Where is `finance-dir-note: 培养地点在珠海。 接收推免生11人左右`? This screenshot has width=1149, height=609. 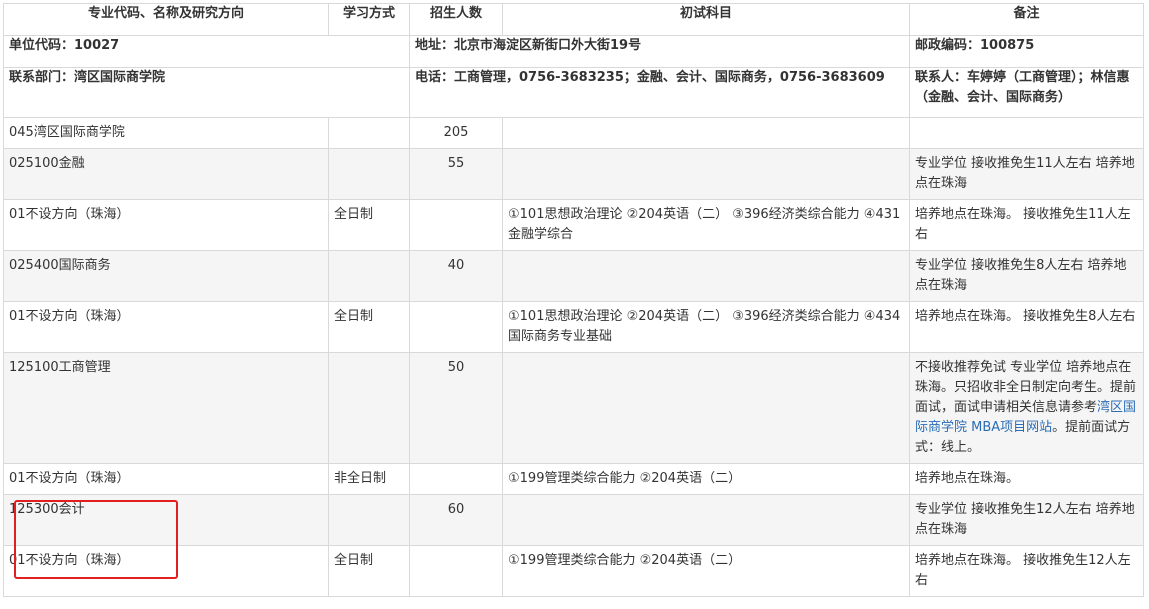
finance-dir-note: 培养地点在珠海。 接收推免生11人左右 is located at coordinates (1026, 225).